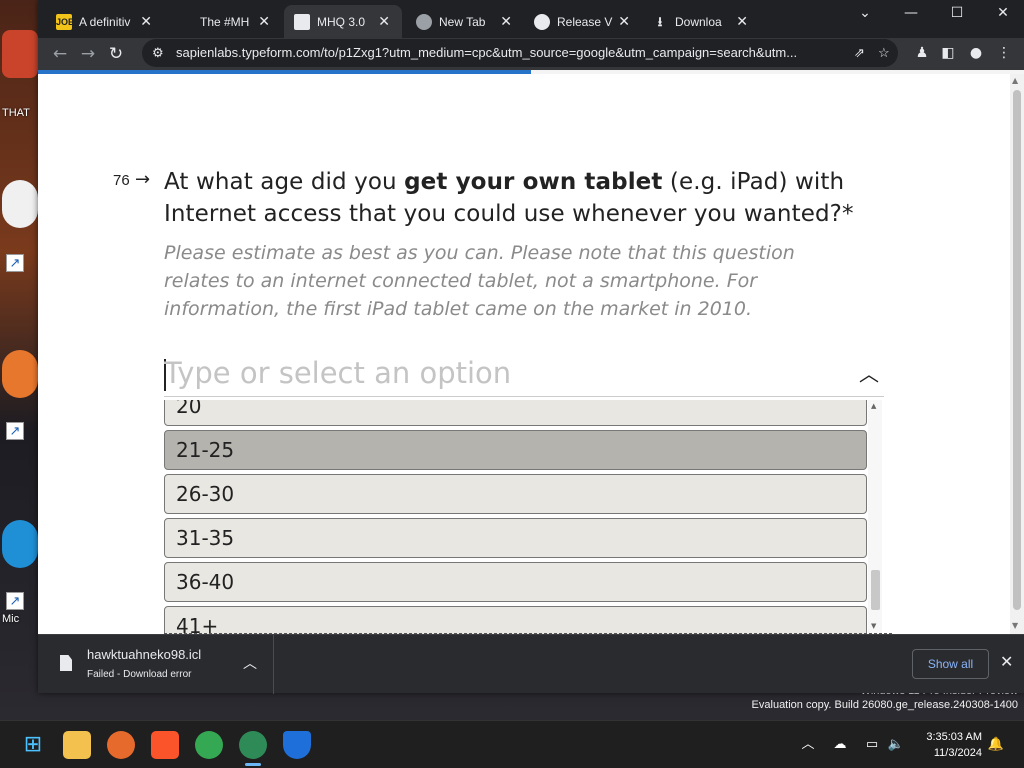 Image resolution: width=1024 pixels, height=768 pixels. Describe the element at coordinates (922, 53) in the screenshot. I see `extension-icon: ♟` at that location.